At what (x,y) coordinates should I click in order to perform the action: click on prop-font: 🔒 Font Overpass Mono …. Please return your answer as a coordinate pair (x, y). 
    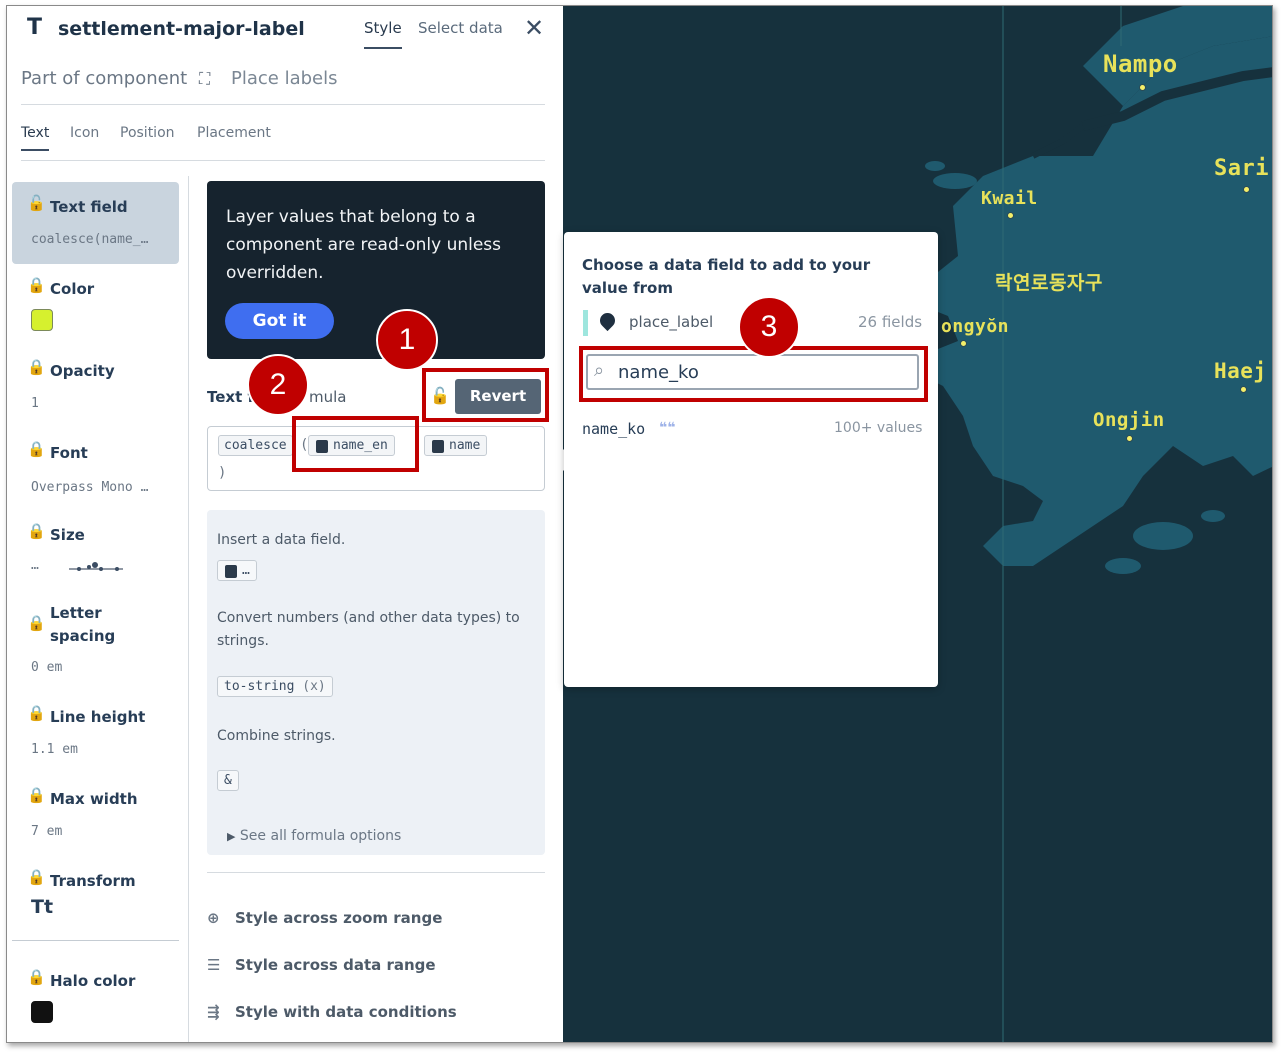
    Looking at the image, I should click on (95, 469).